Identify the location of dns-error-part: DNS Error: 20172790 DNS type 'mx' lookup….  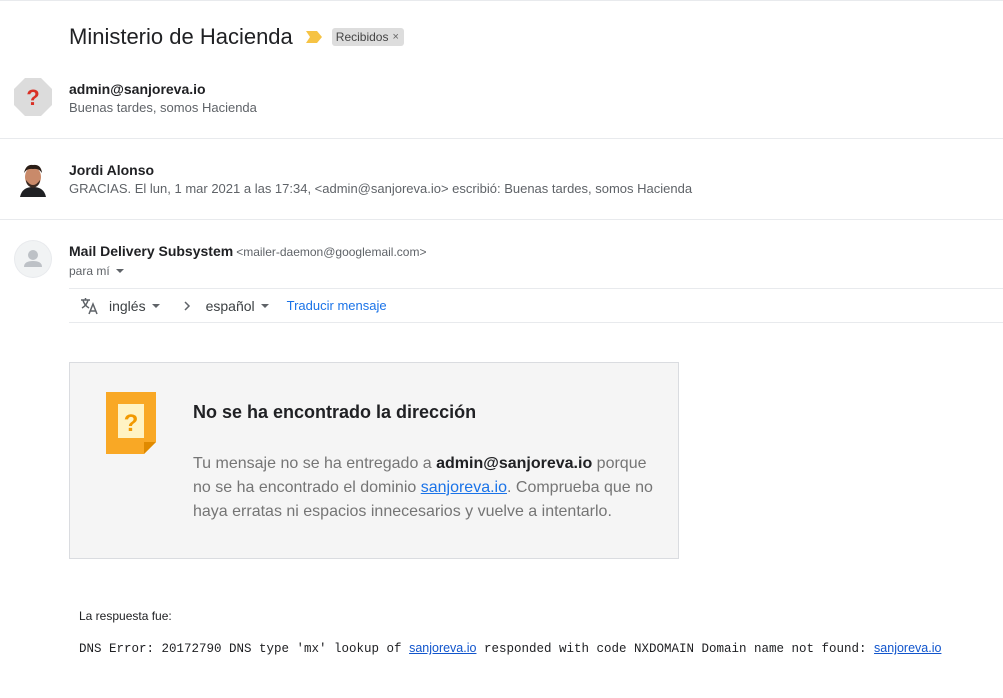
(244, 649).